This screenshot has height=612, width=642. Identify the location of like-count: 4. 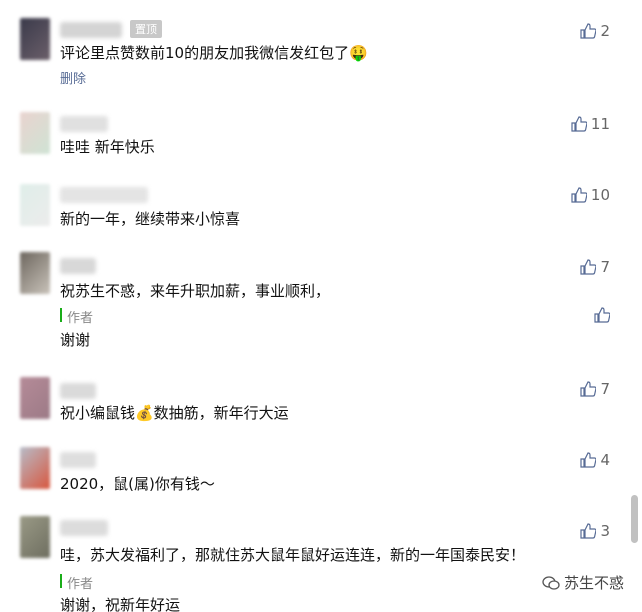
(605, 460).